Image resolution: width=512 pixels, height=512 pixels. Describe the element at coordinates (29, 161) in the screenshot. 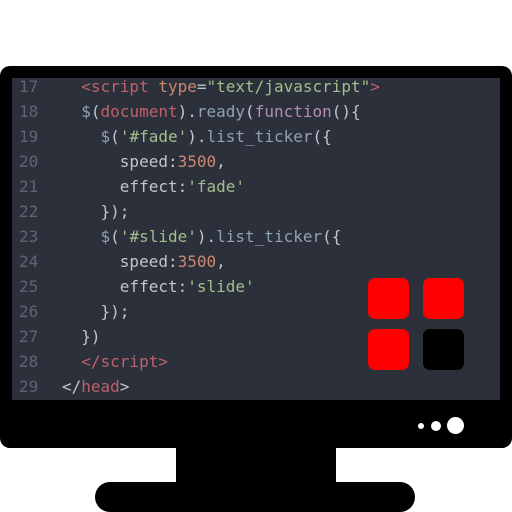

I see `line-number: 20` at that location.